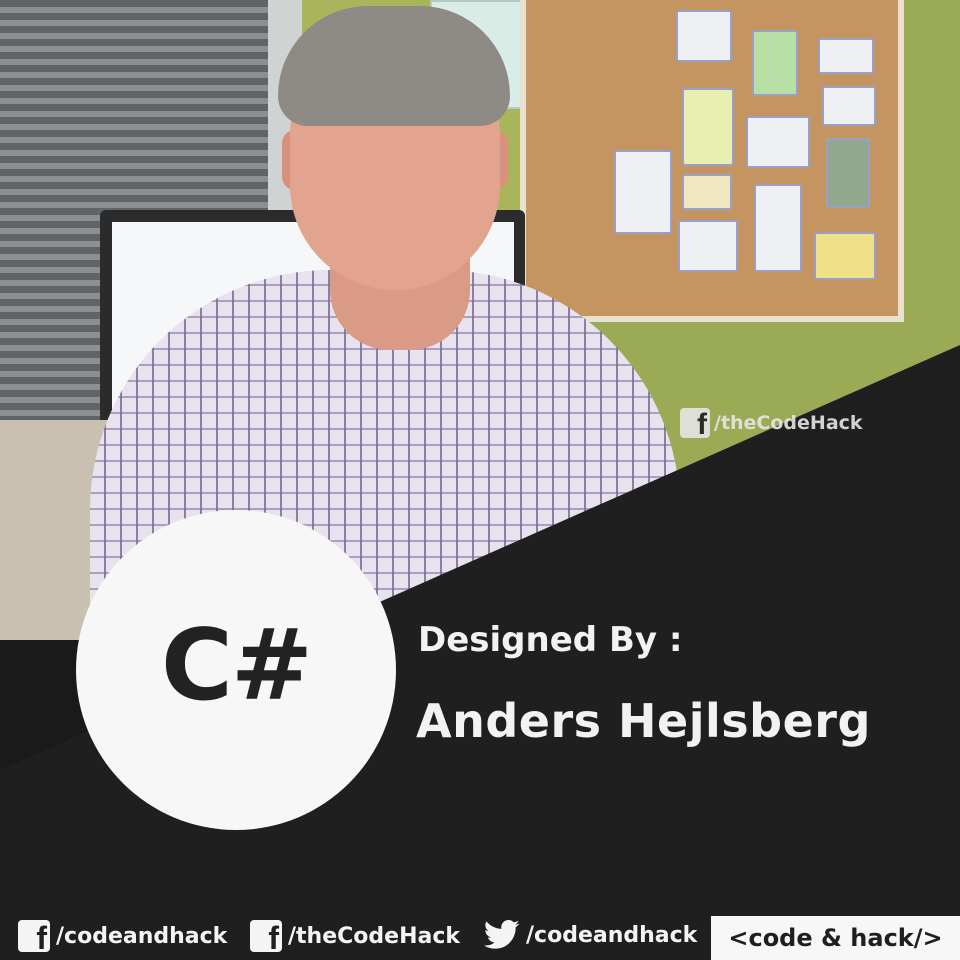 The image size is (960, 960). I want to click on cork-board, so click(712, 161).